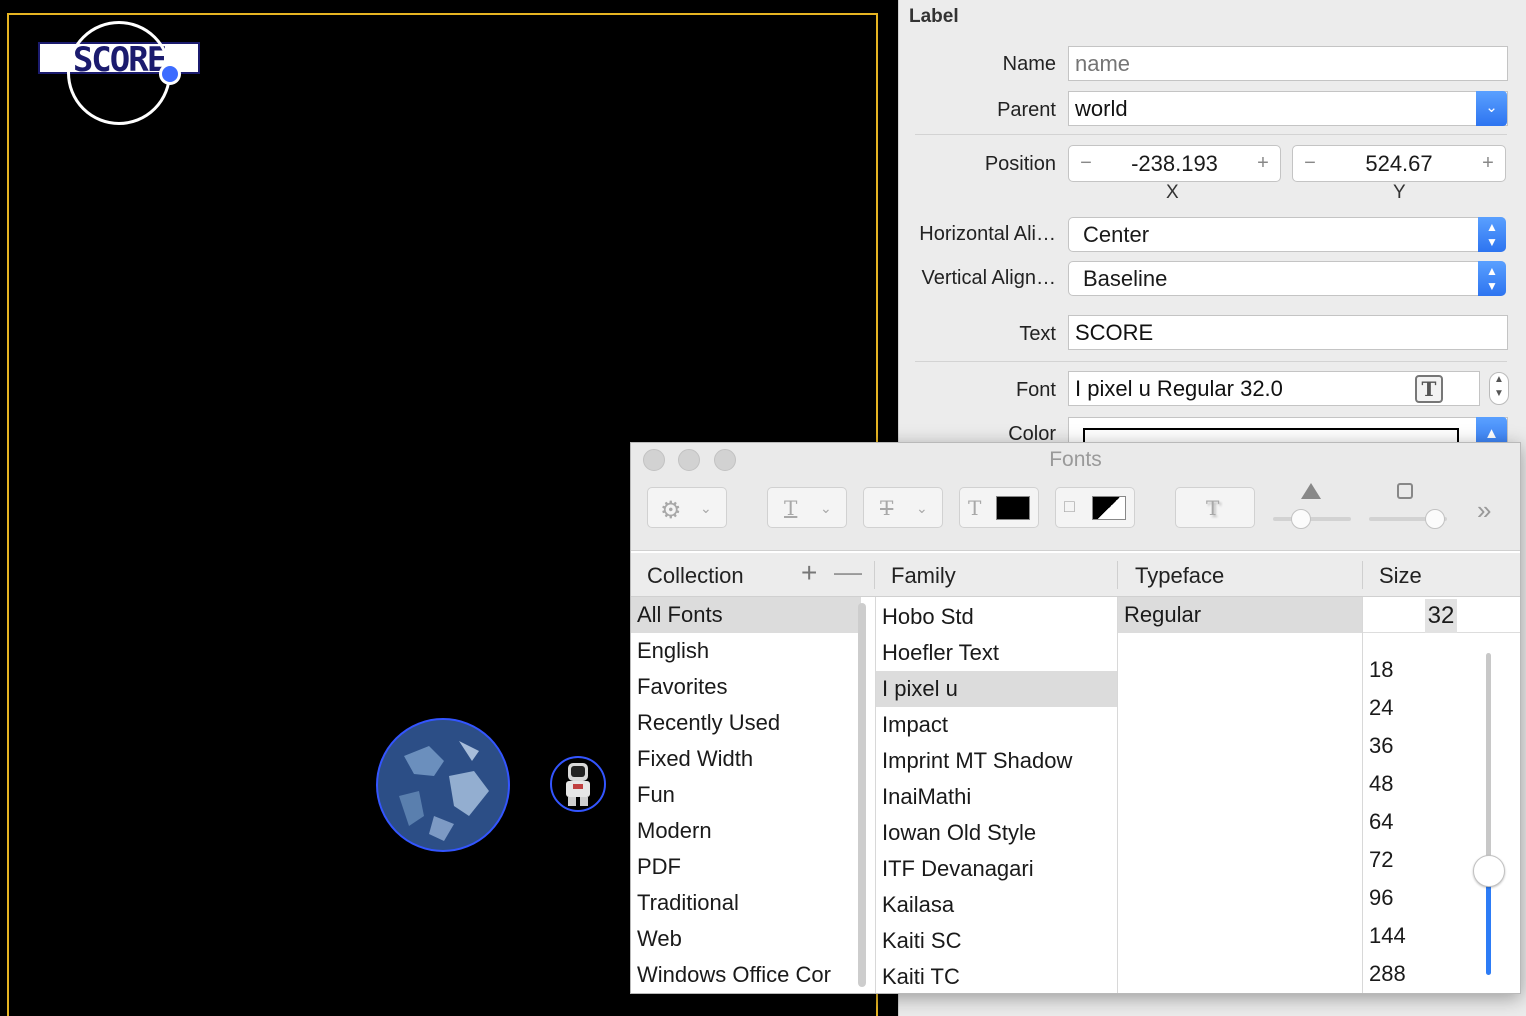 This screenshot has width=1526, height=1016. What do you see at coordinates (1312, 519) in the screenshot?
I see `shadow-opacity-slider` at bounding box center [1312, 519].